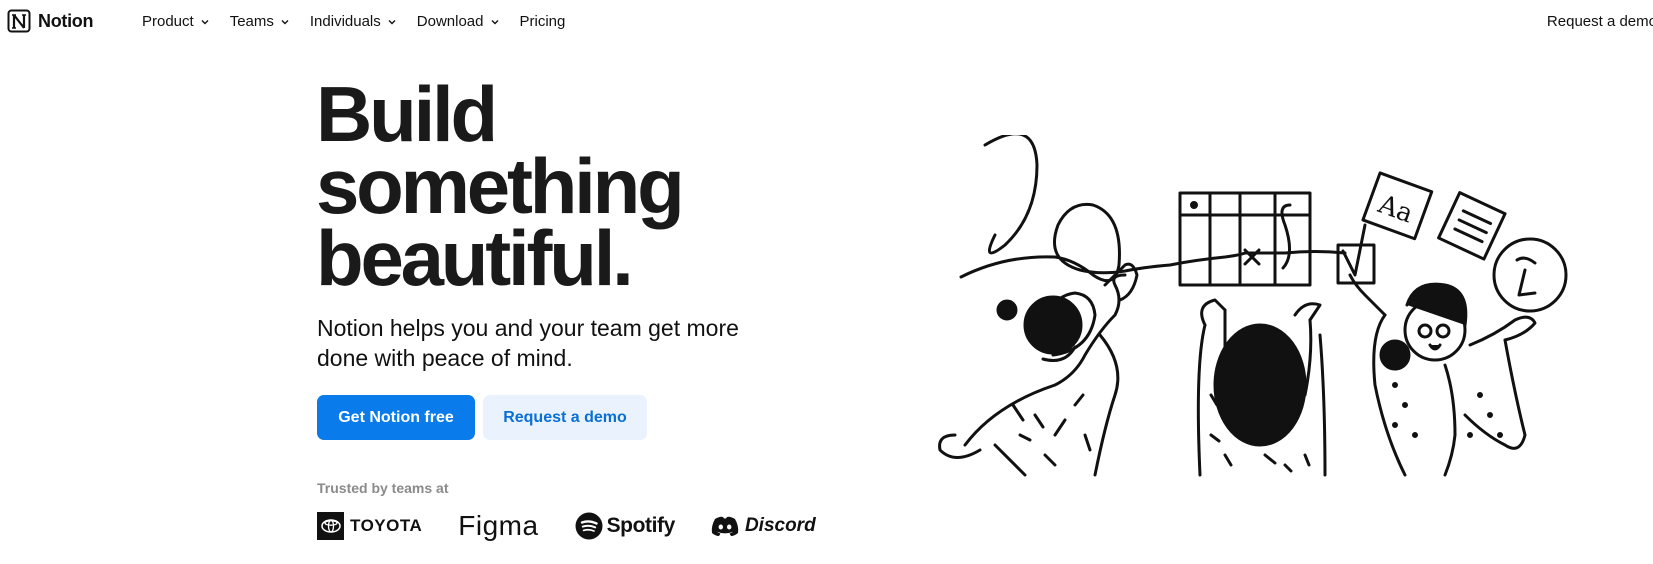  What do you see at coordinates (445, 358) in the screenshot?
I see `hero-subtitle-line: done with peace of mind.` at bounding box center [445, 358].